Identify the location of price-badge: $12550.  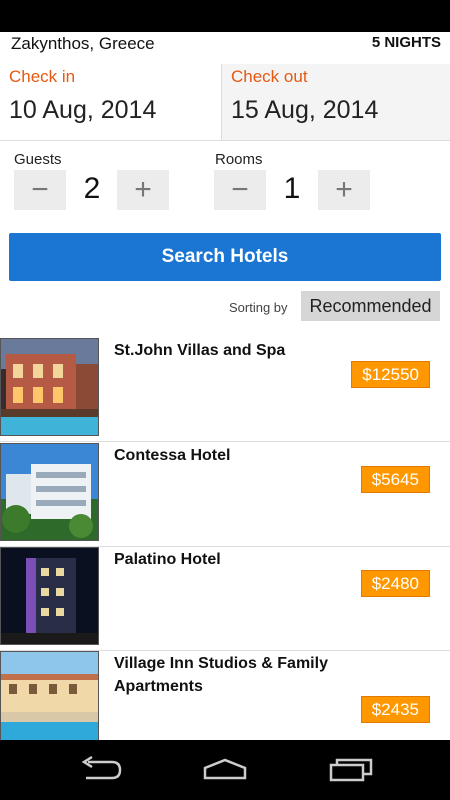
(390, 374).